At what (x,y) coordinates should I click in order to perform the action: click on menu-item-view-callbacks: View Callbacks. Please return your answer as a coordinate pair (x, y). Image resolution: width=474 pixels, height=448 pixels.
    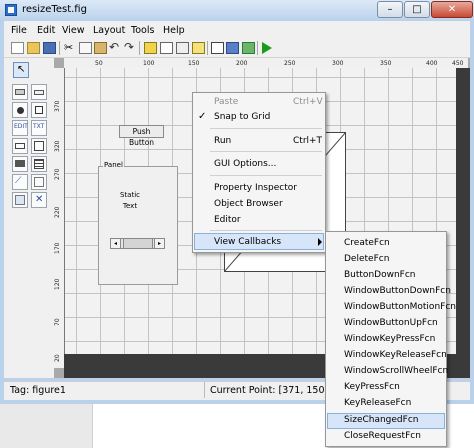
    Looking at the image, I should click on (247, 242).